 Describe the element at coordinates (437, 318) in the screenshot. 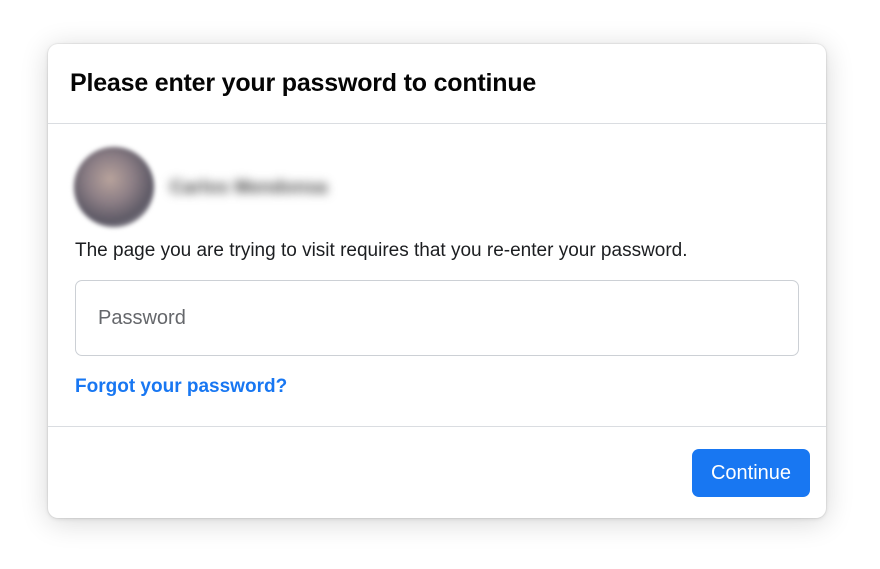

I see `password-input` at that location.